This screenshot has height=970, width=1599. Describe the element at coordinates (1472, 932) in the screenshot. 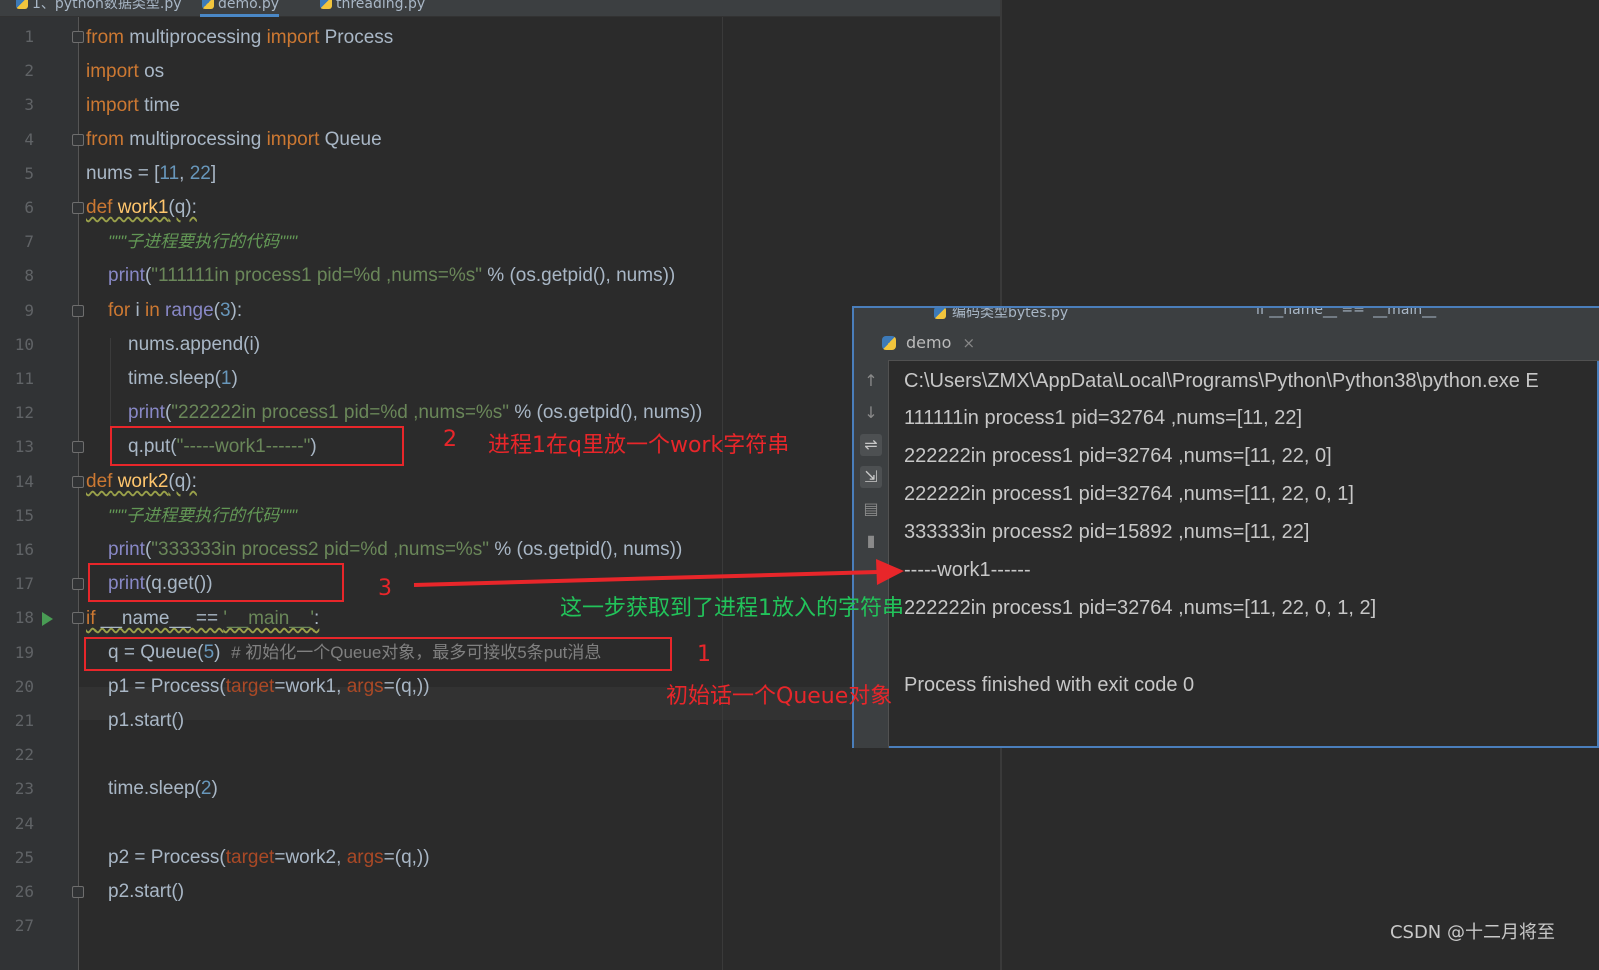

I see `watermark: CSDN @十二月将至` at that location.